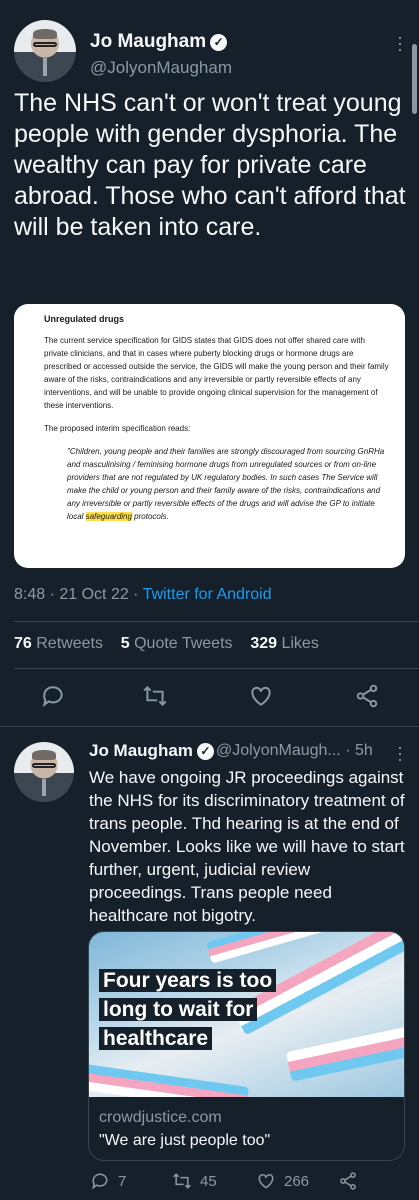  I want to click on highlight: safeguarding, so click(108, 516).